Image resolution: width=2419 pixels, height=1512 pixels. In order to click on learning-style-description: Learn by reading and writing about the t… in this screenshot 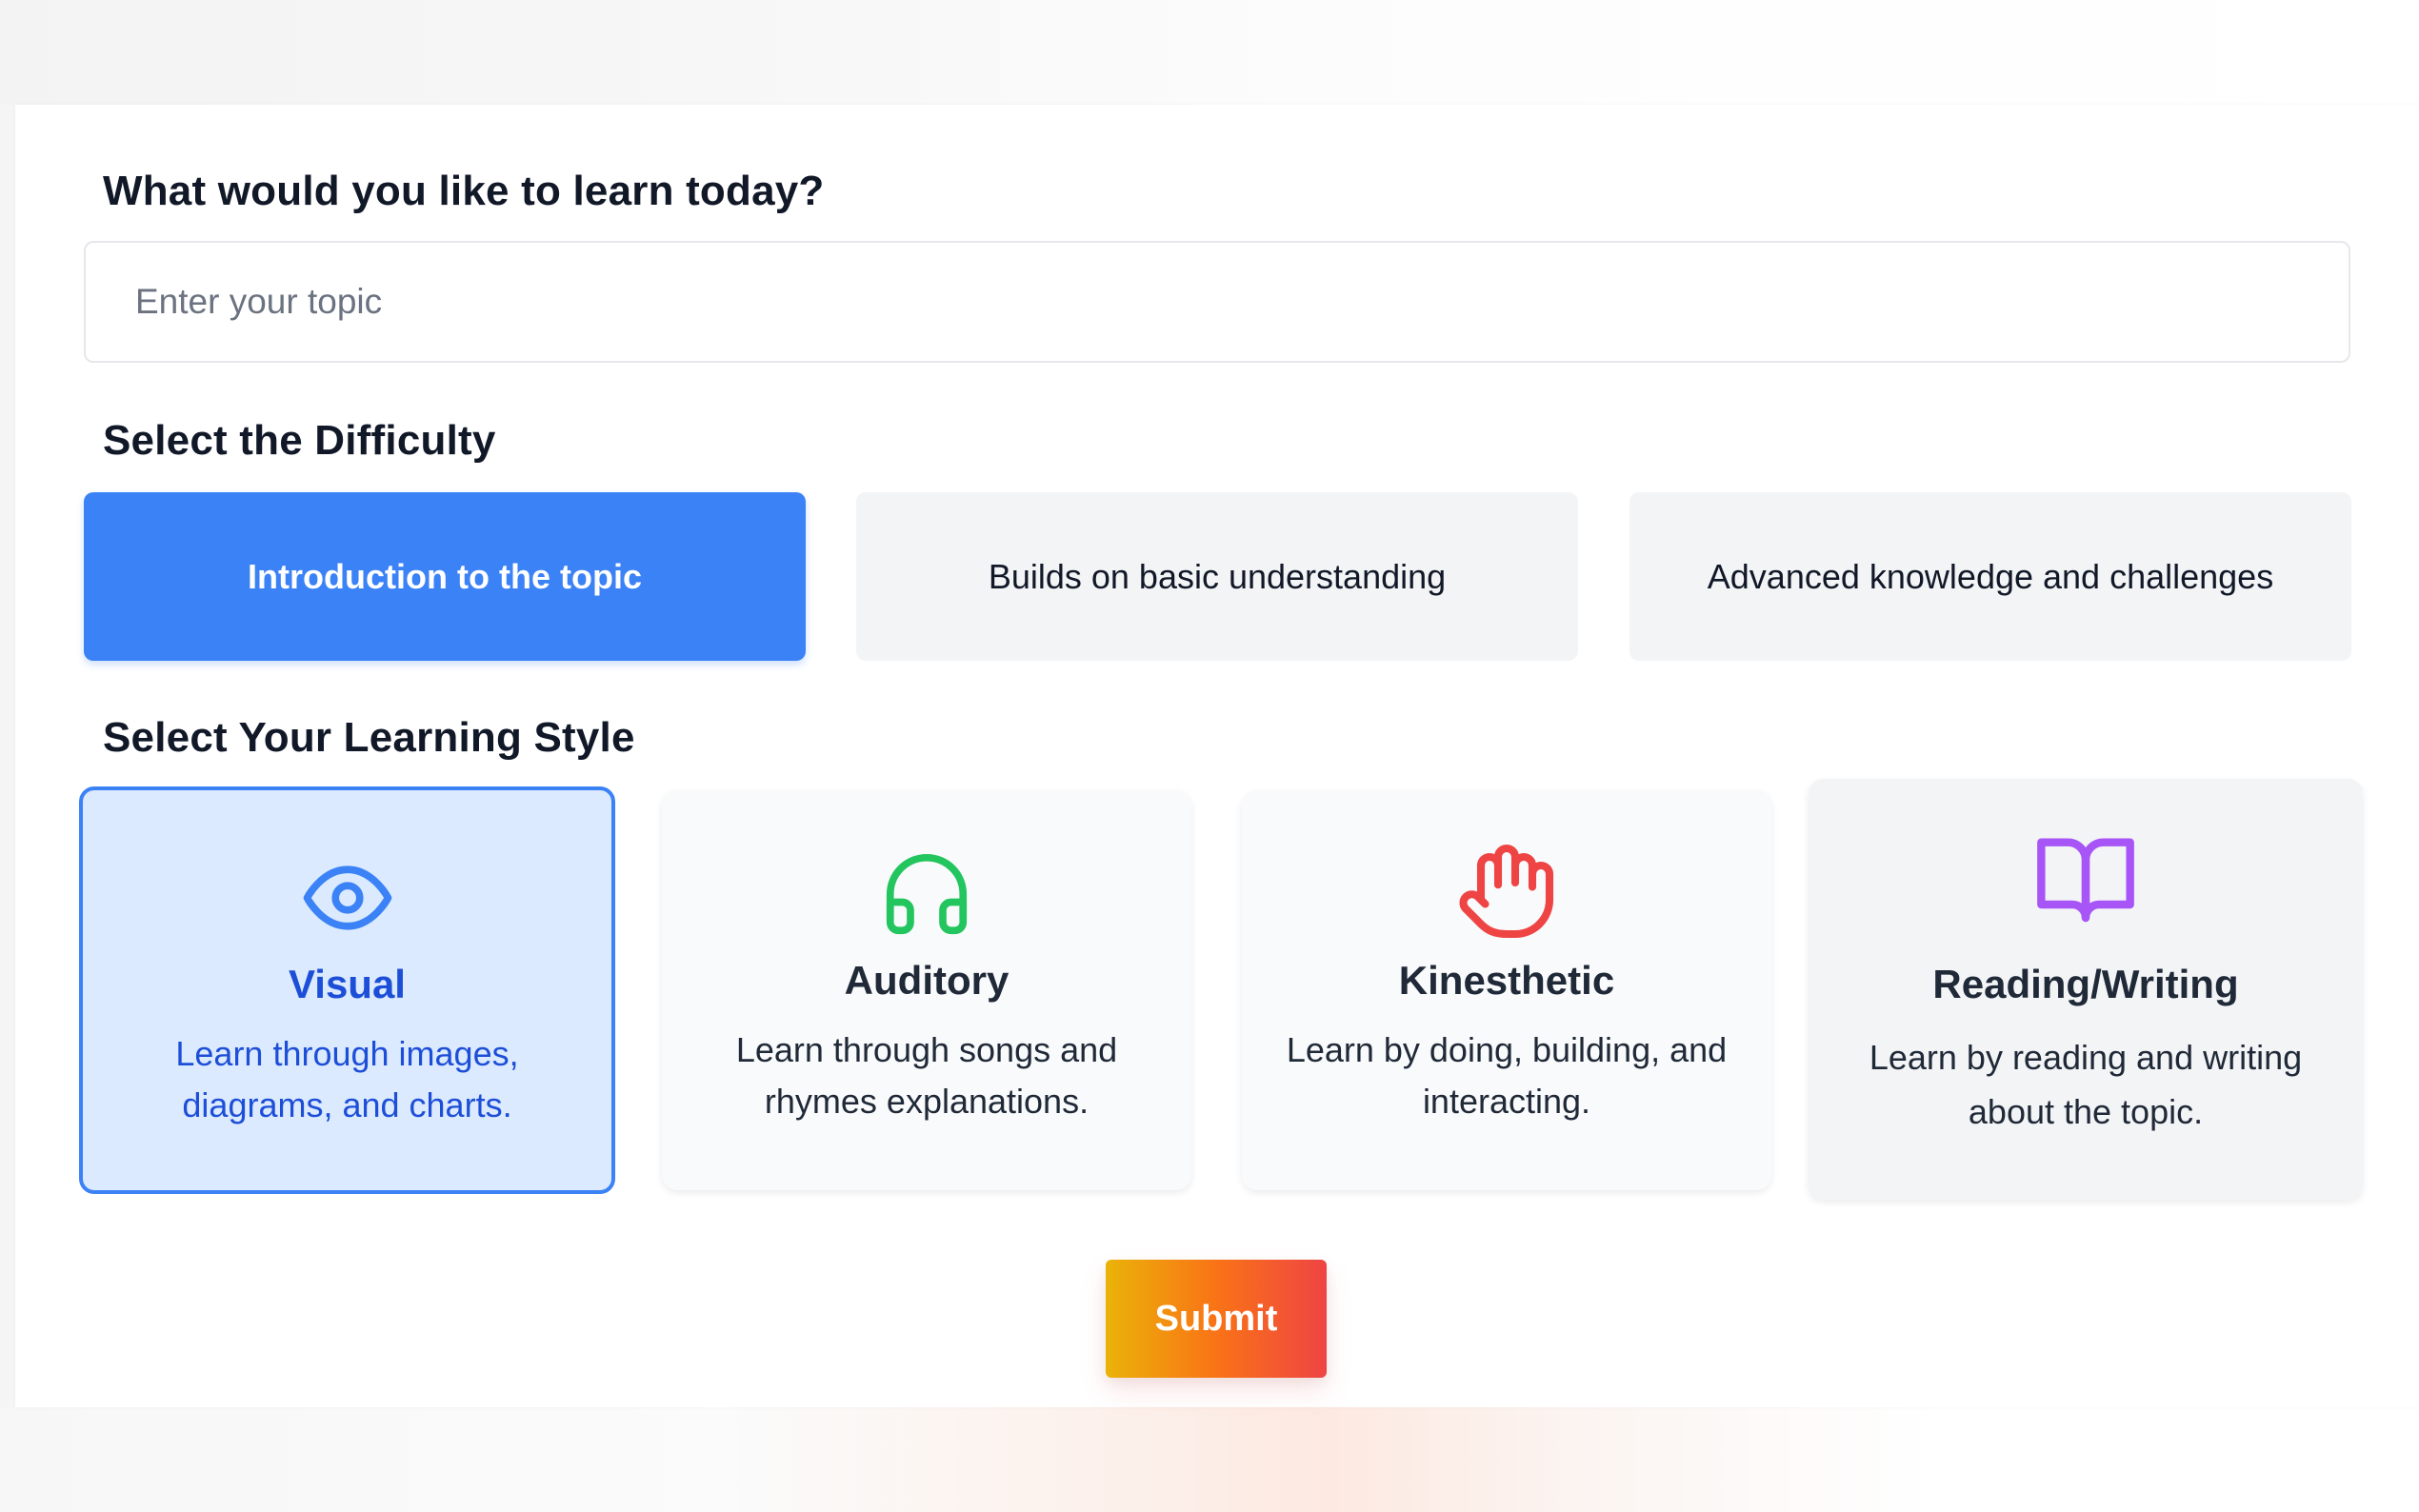, I will do `click(2086, 1084)`.